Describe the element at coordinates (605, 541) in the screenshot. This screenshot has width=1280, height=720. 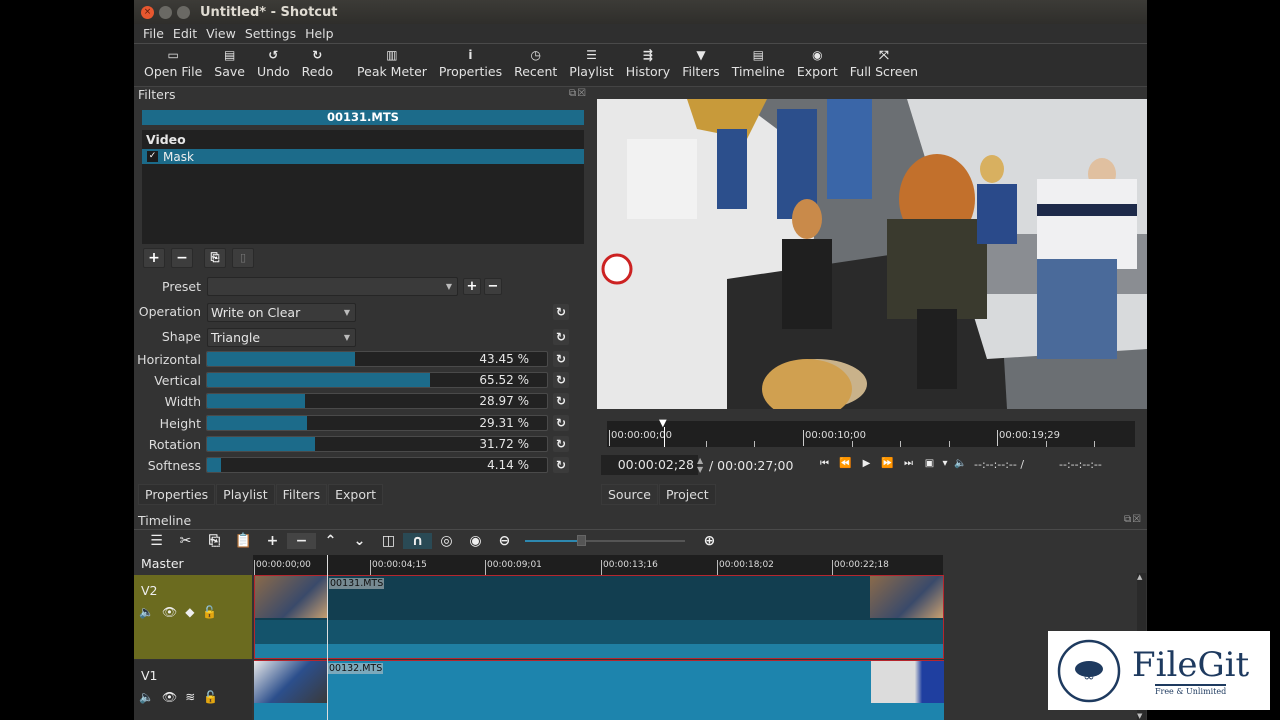
I see `timeline-zoom-slider` at that location.